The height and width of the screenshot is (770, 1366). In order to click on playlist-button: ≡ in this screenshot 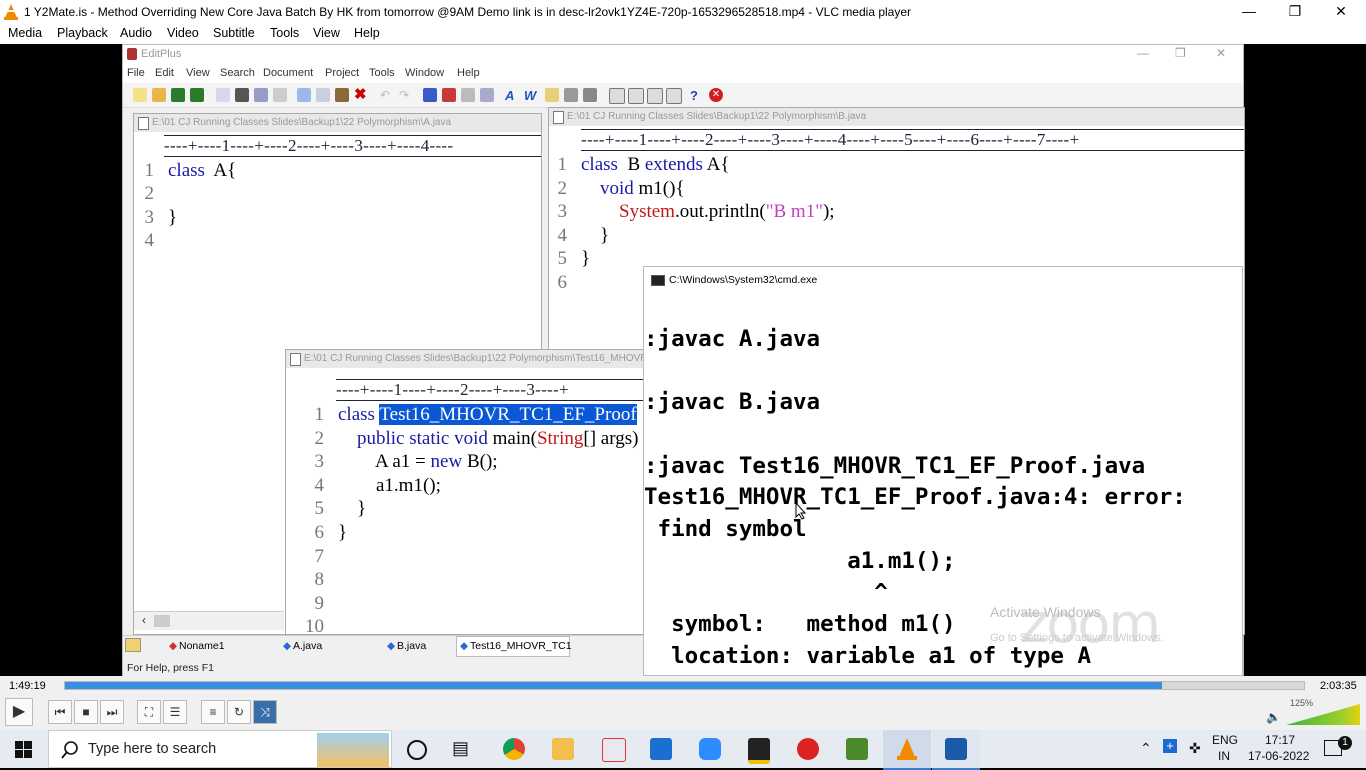, I will do `click(213, 712)`.